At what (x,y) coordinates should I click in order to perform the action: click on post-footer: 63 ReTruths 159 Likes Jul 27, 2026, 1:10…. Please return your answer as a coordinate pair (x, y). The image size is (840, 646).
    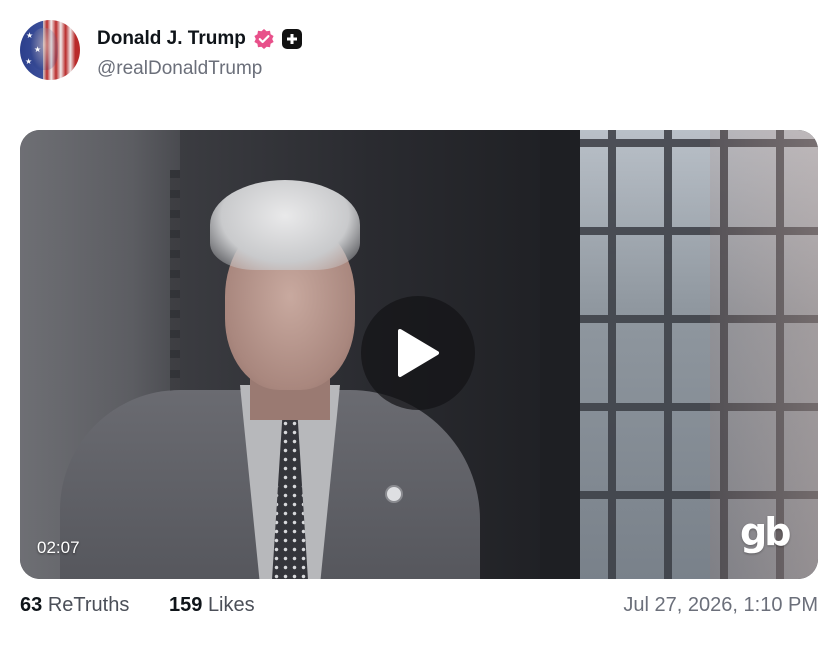
    Looking at the image, I should click on (419, 609).